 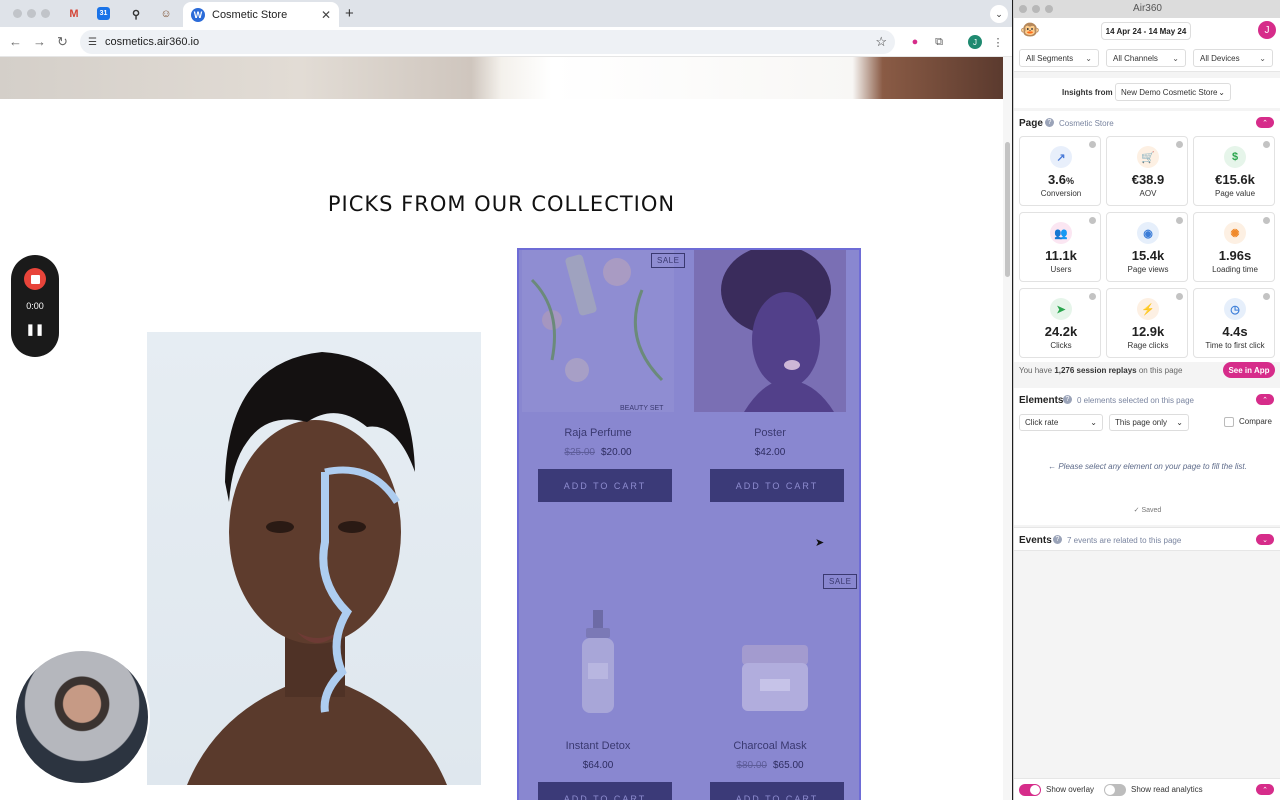 I want to click on extensions-puzzle-icon: ⧉, so click(x=939, y=42).